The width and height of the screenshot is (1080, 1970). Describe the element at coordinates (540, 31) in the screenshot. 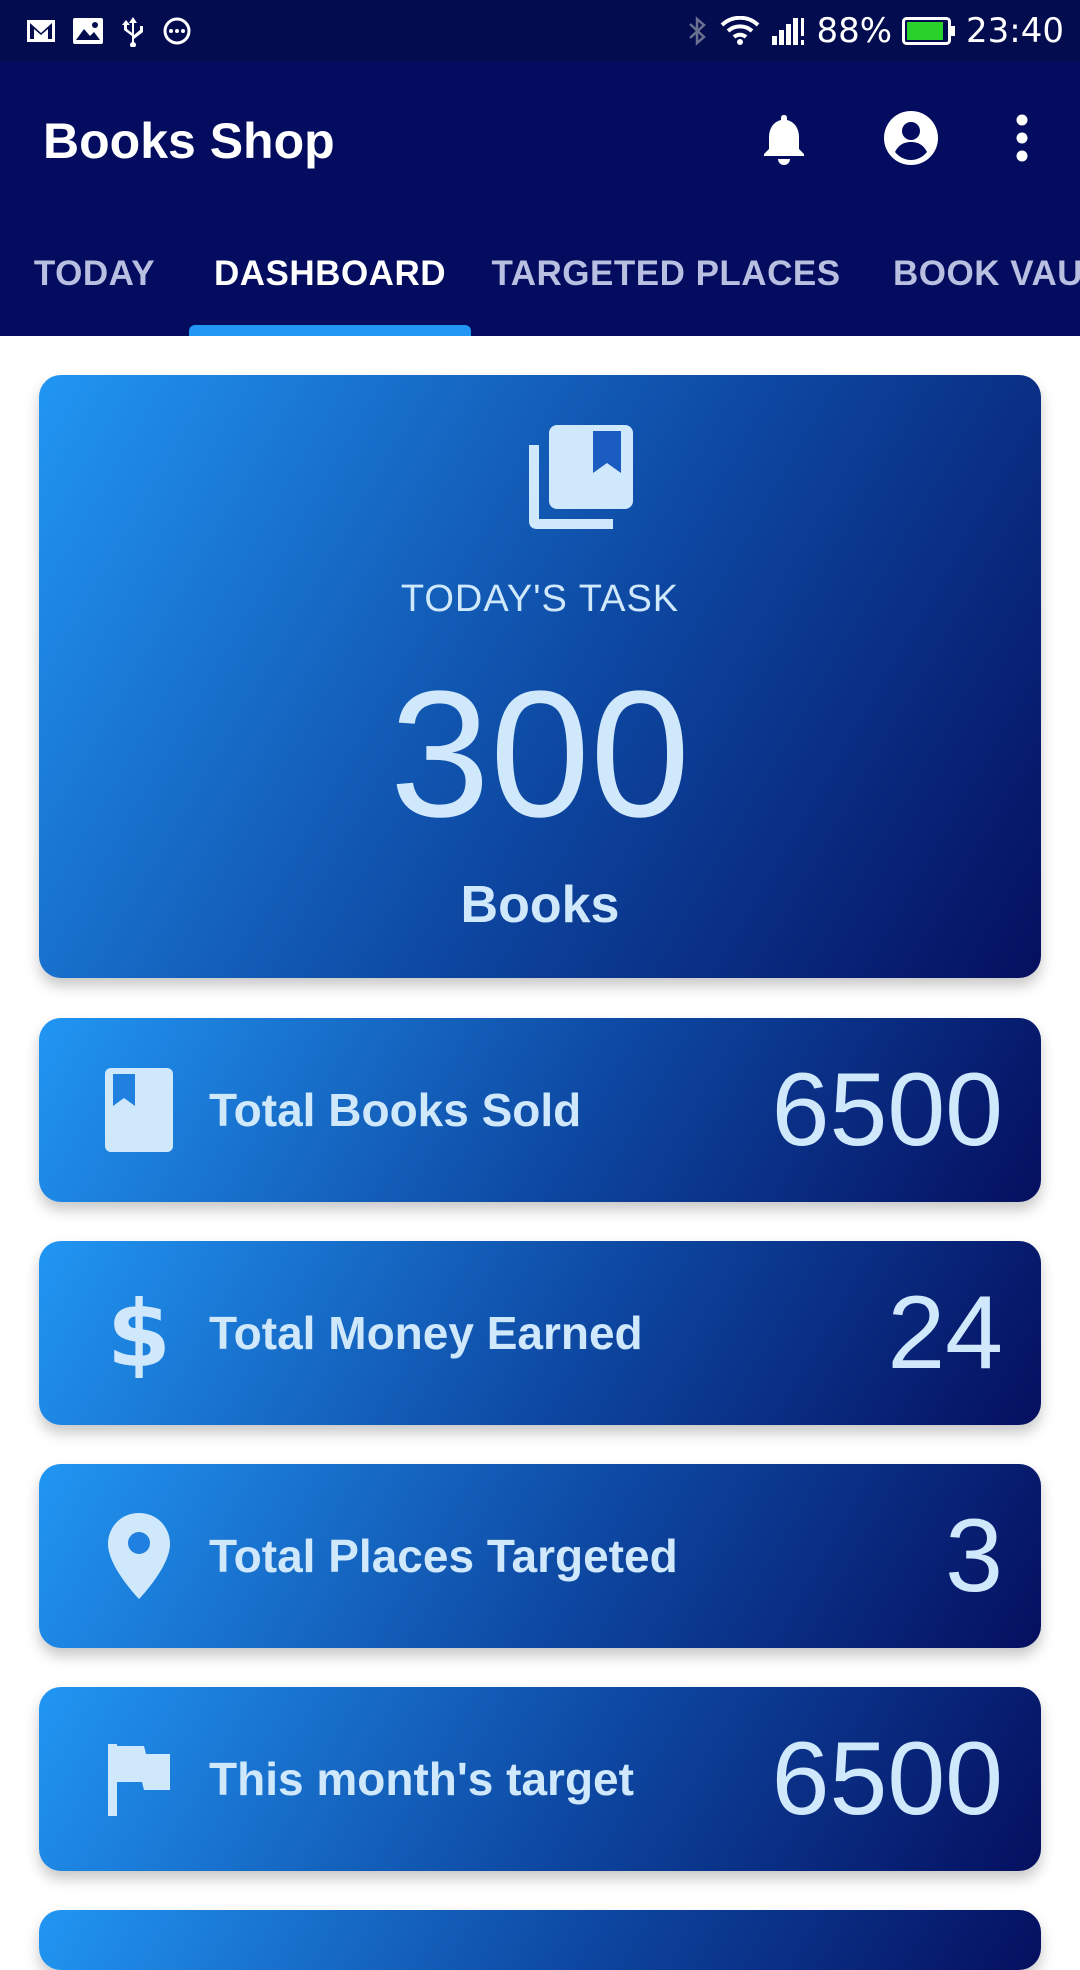

I see `status-bar: 88% 23:40` at that location.